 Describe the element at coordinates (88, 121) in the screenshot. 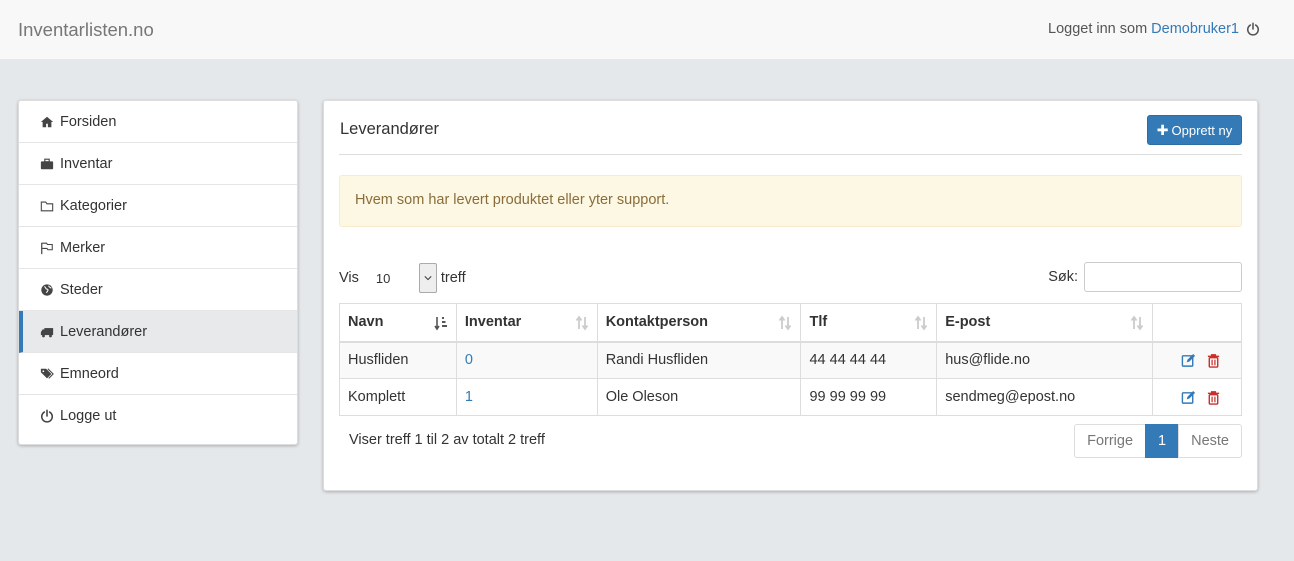

I see `sidebar-item-label: Forsiden` at that location.